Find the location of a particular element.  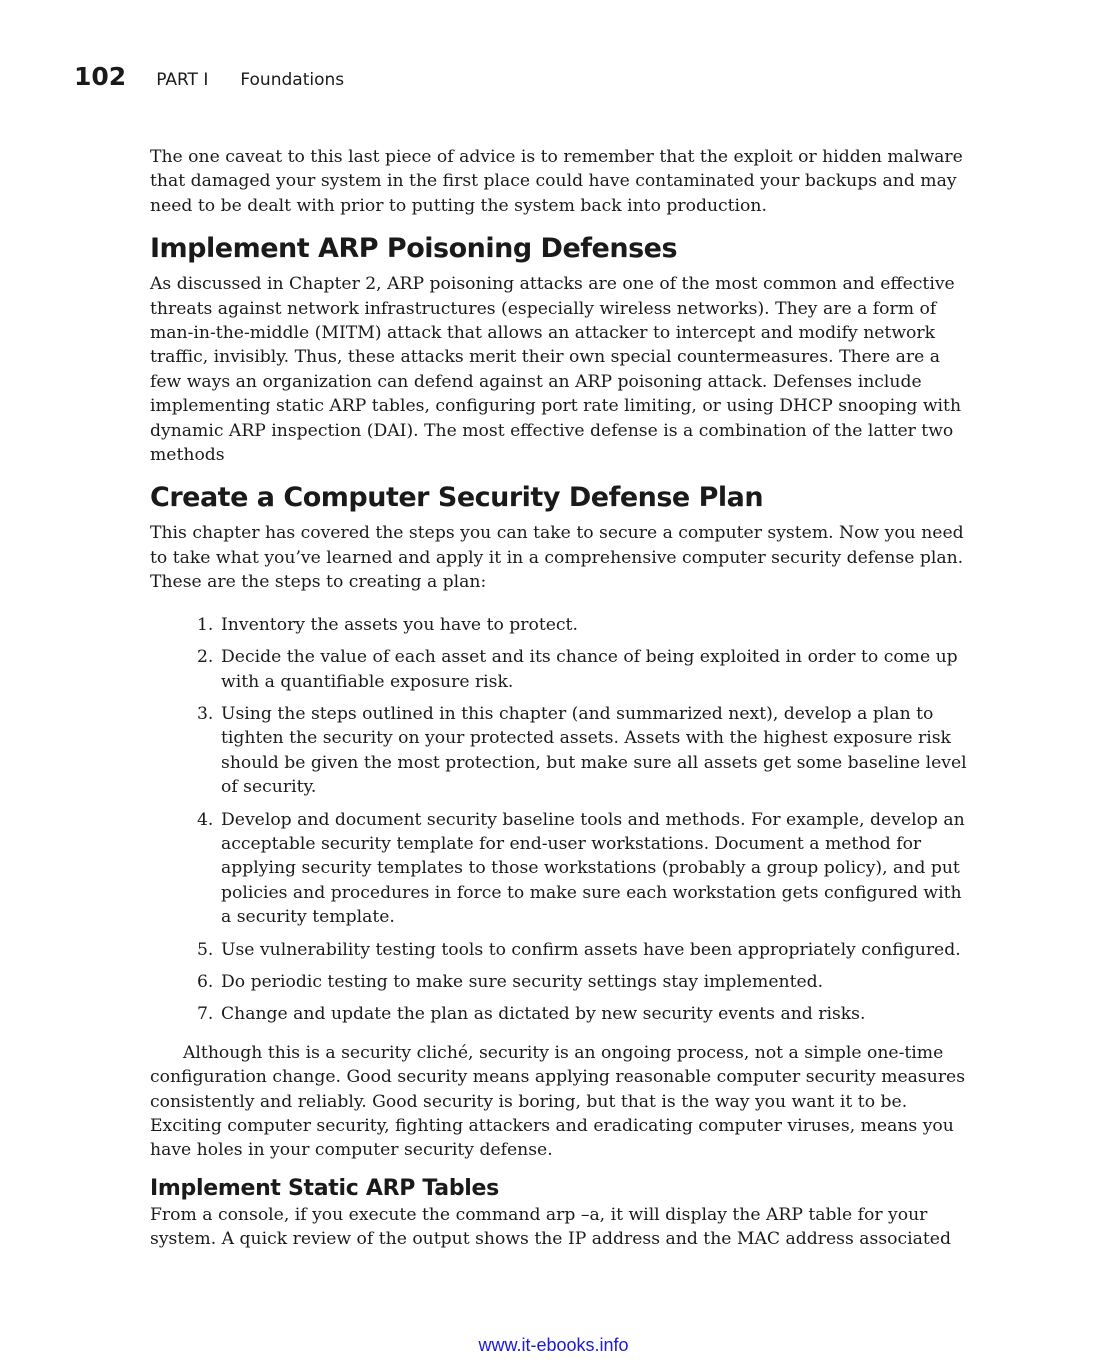

step-number: 4. is located at coordinates (205, 819).